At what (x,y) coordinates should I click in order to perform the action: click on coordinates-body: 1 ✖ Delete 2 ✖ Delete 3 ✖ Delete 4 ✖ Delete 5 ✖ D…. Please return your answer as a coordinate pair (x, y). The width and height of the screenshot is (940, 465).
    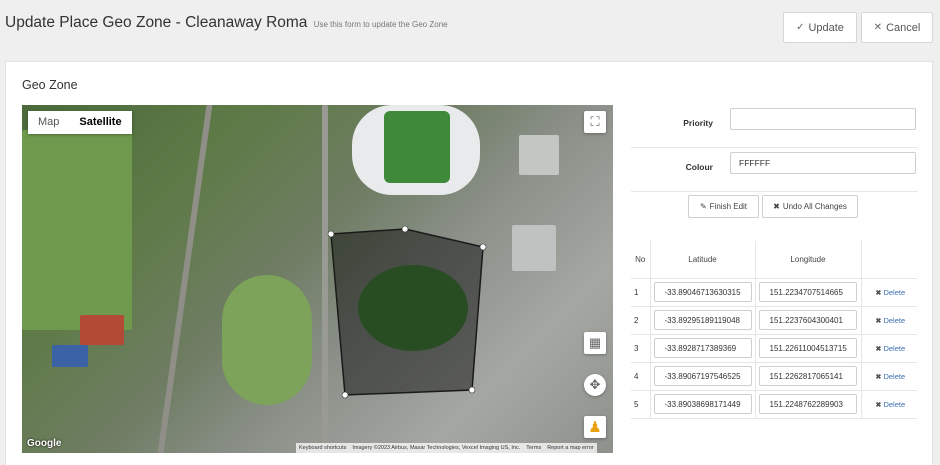
    Looking at the image, I should click on (774, 348).